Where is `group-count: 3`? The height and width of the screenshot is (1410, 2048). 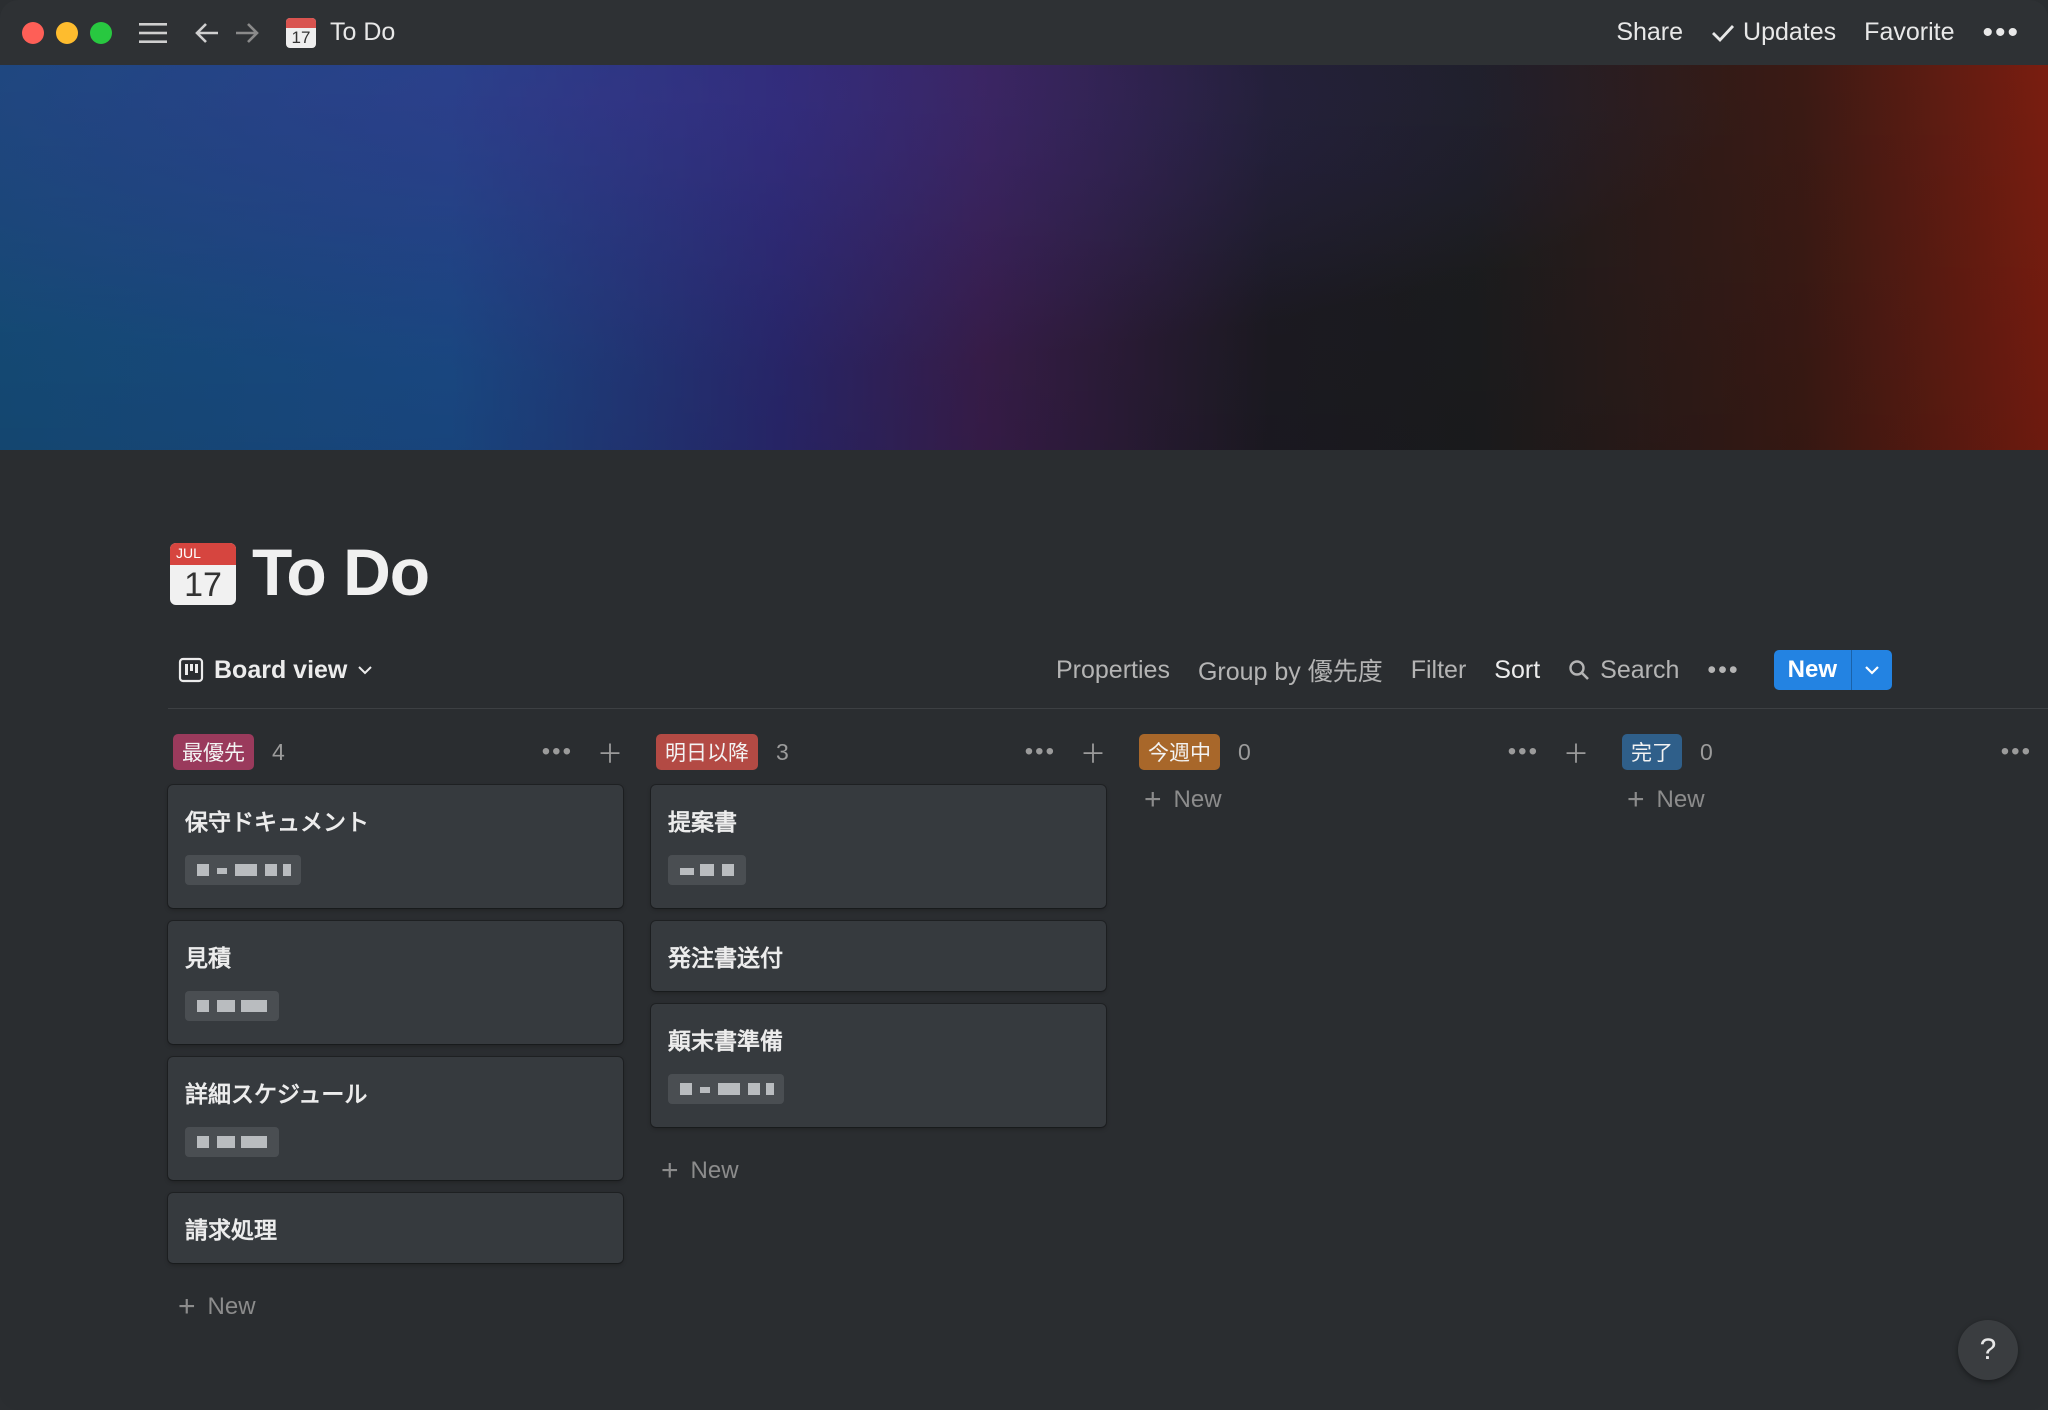
group-count: 3 is located at coordinates (782, 751).